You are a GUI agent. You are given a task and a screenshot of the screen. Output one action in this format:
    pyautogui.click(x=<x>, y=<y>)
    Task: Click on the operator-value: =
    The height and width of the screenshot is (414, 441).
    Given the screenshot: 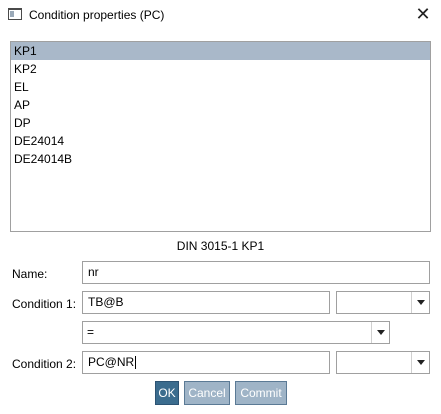 What is the action you would take?
    pyautogui.click(x=91, y=332)
    